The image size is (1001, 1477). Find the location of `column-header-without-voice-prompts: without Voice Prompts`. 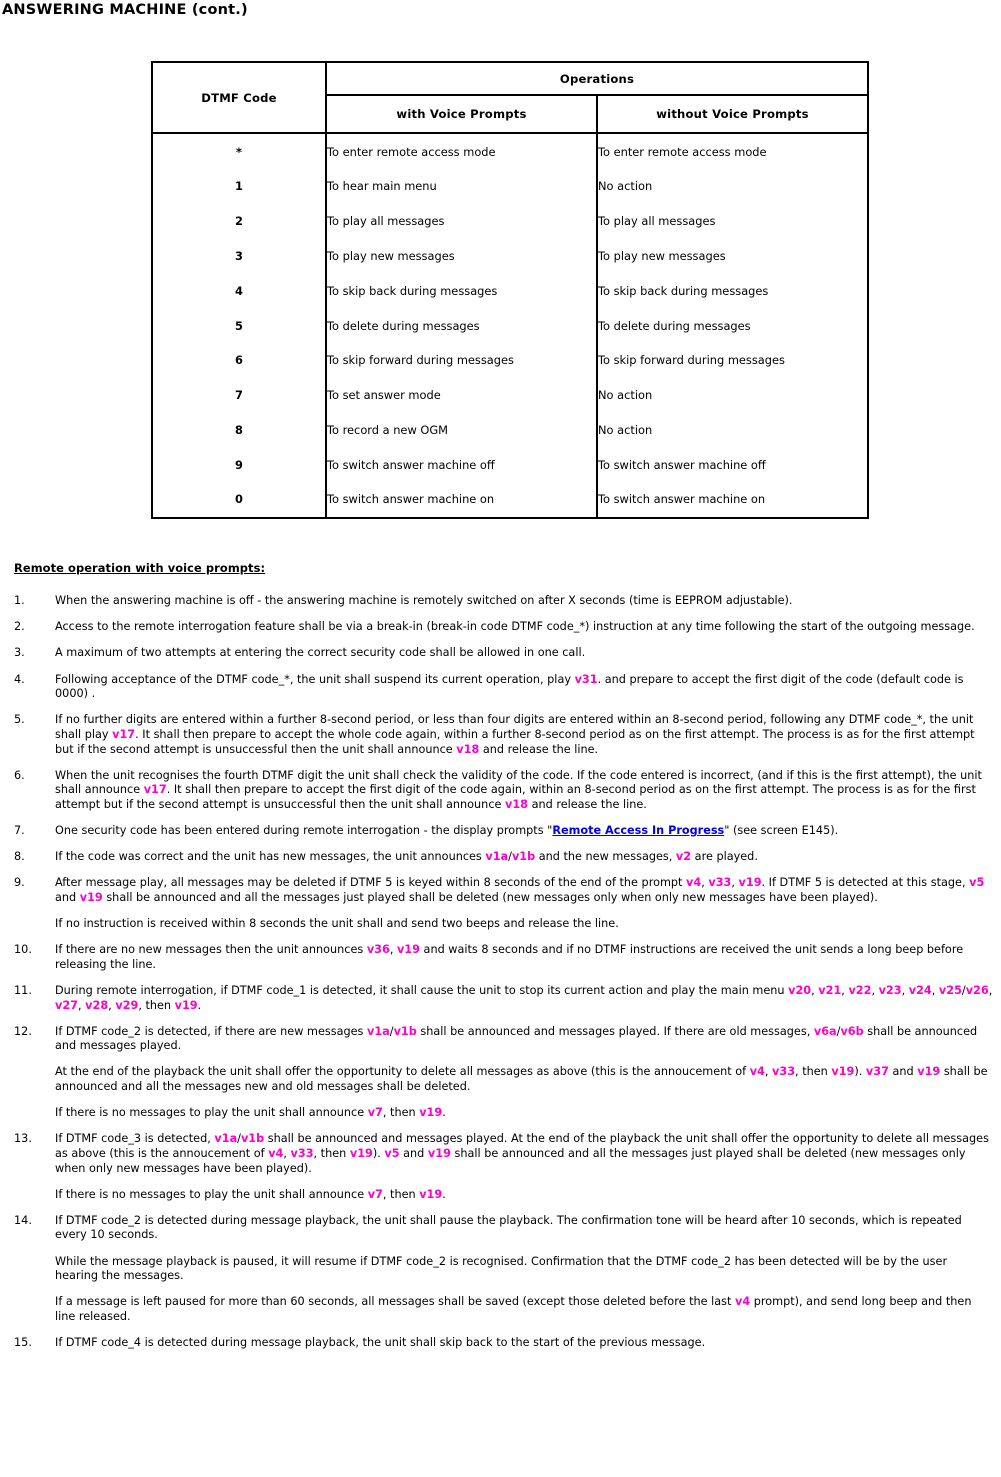

column-header-without-voice-prompts: without Voice Prompts is located at coordinates (732, 114).